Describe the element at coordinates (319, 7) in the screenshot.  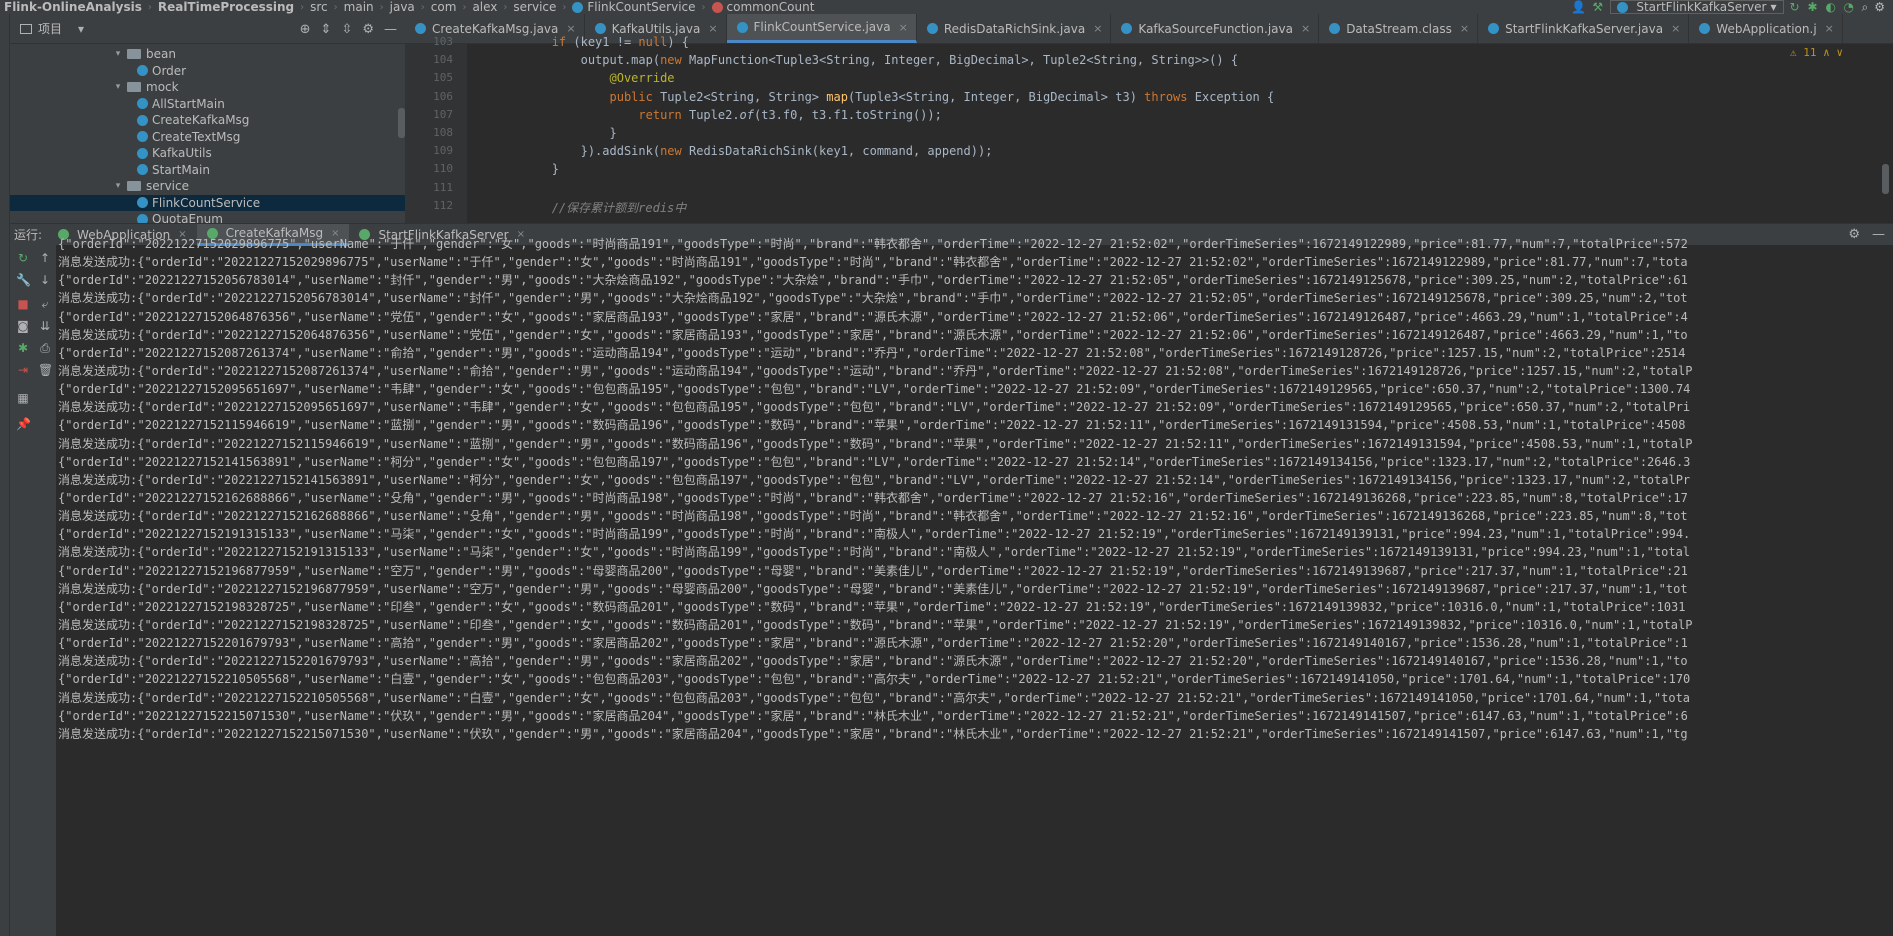
I see `breadcrumb-src: src` at that location.